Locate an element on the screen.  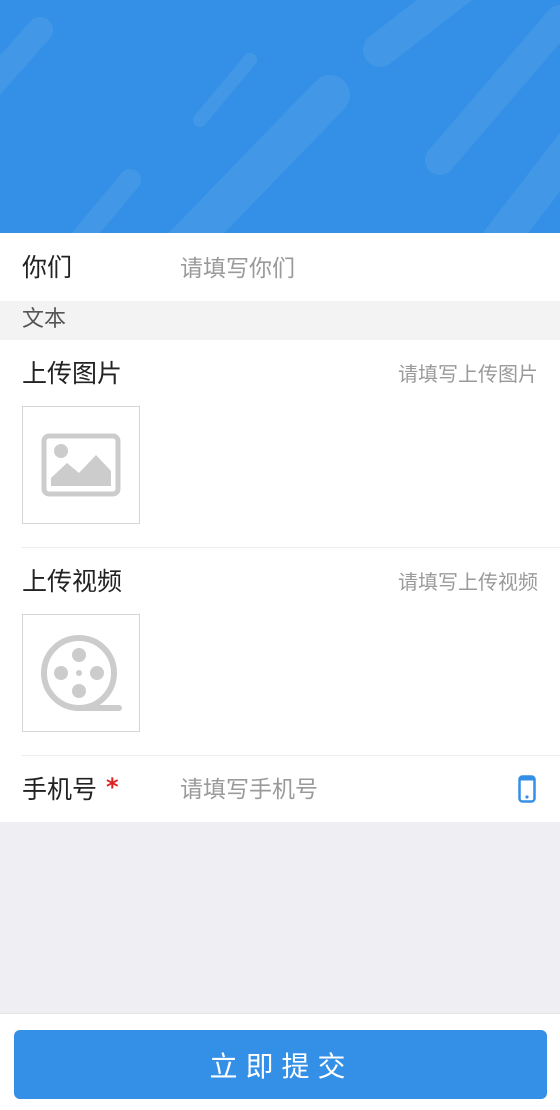
field-phone: 手机号 * 请填写手机号 is located at coordinates (280, 789).